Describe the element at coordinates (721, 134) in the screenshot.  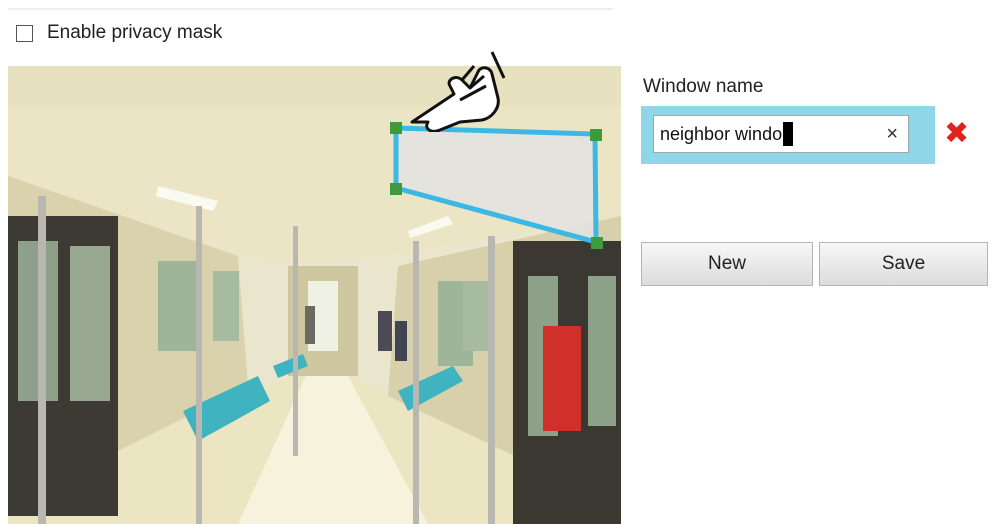
I see `window-name-value: neighbor windo` at that location.